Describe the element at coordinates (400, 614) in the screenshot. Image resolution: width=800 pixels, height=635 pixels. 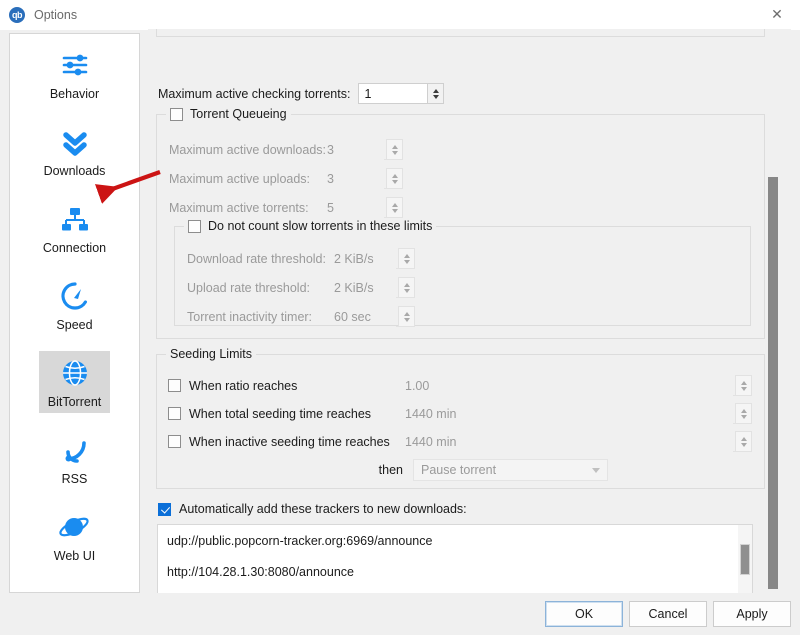
I see `dialog-button-bar: OK Cancel Apply` at that location.